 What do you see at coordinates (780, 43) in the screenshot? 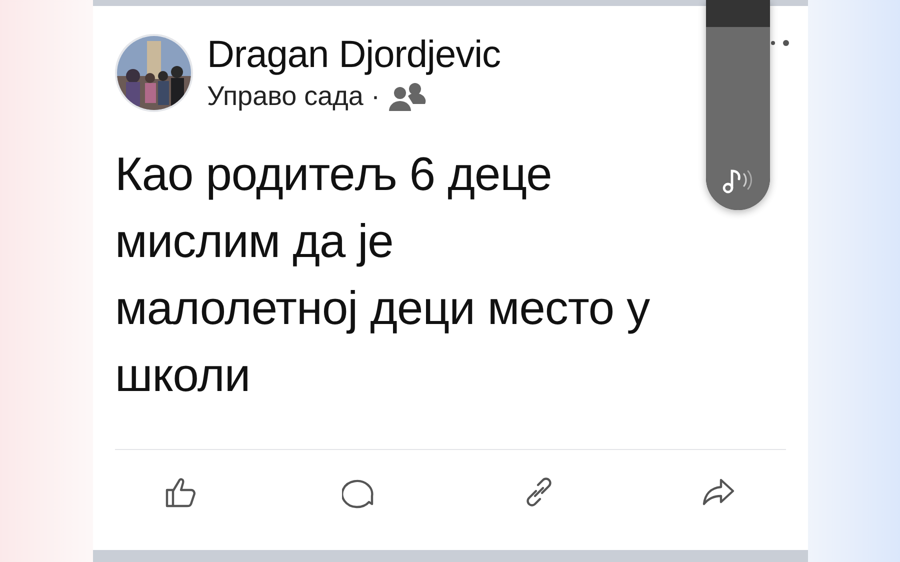
I see `more-icon` at bounding box center [780, 43].